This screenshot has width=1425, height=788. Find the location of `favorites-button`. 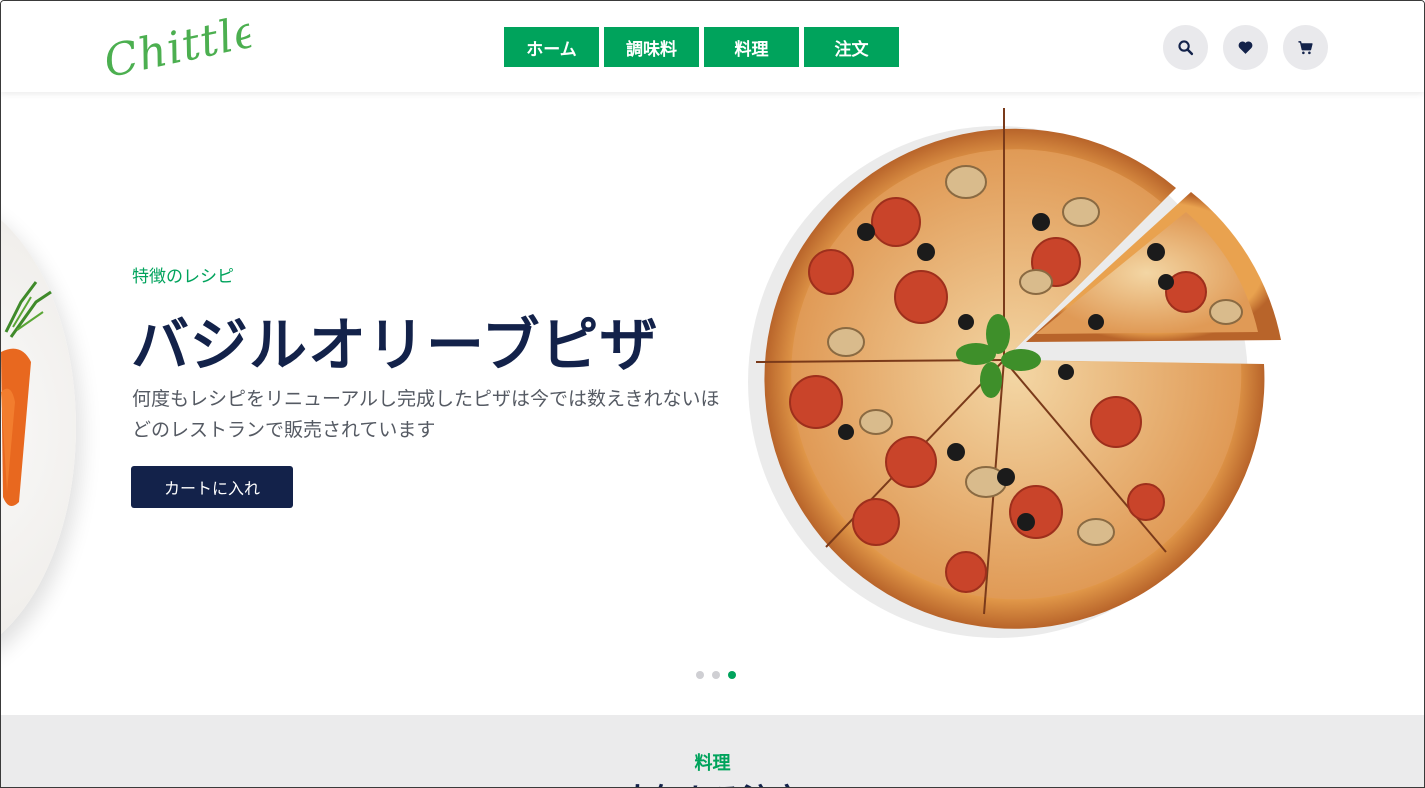

favorites-button is located at coordinates (1245, 47).